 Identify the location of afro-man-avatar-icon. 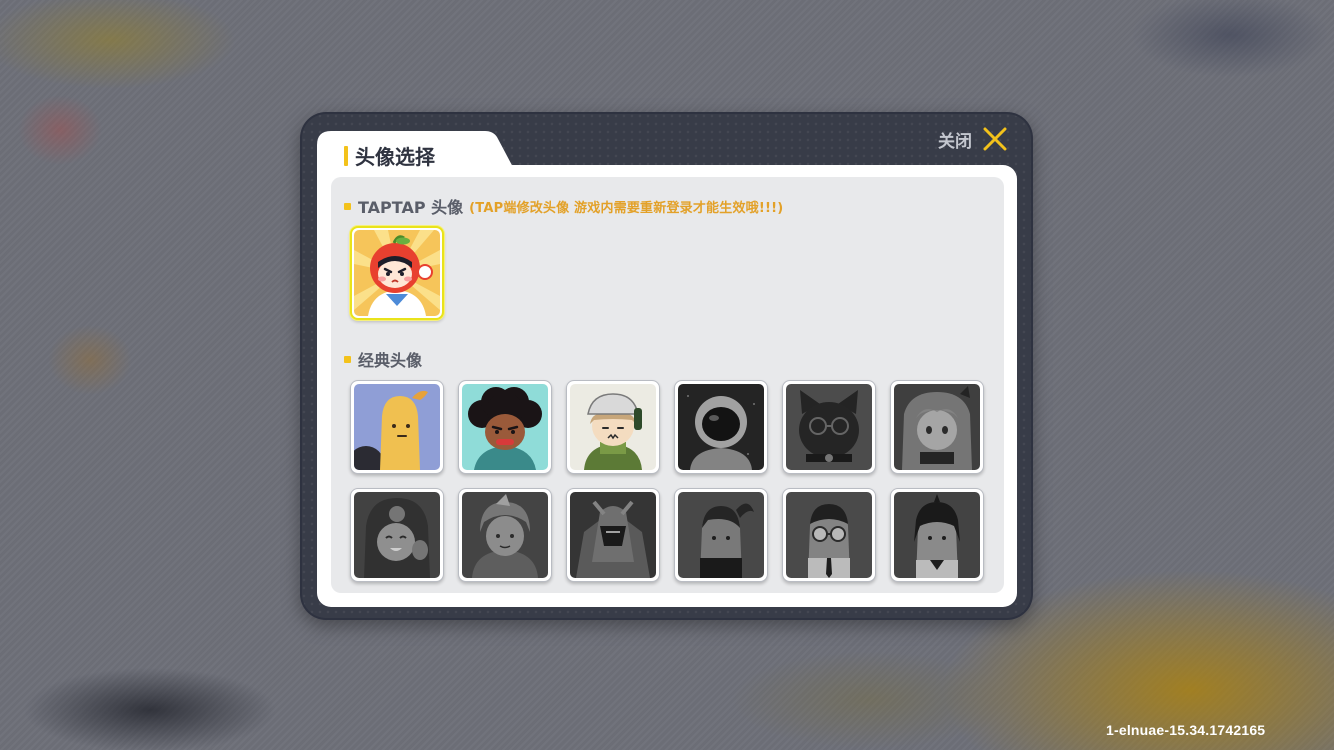
(505, 427).